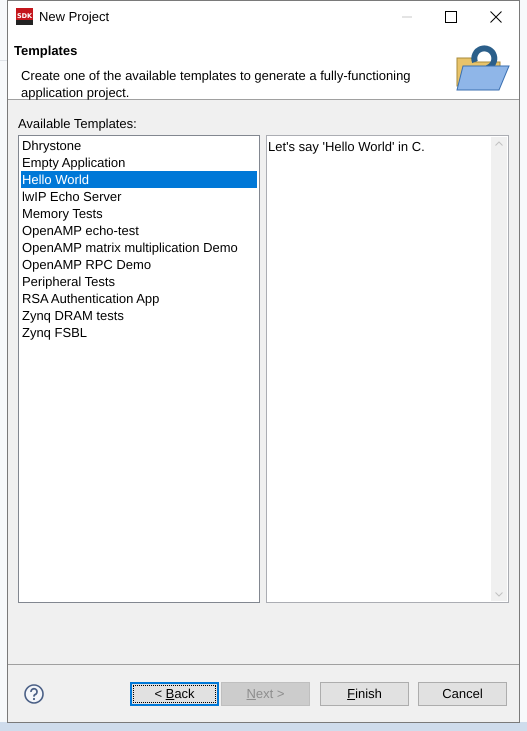  What do you see at coordinates (451, 16) in the screenshot?
I see `maximize-icon` at bounding box center [451, 16].